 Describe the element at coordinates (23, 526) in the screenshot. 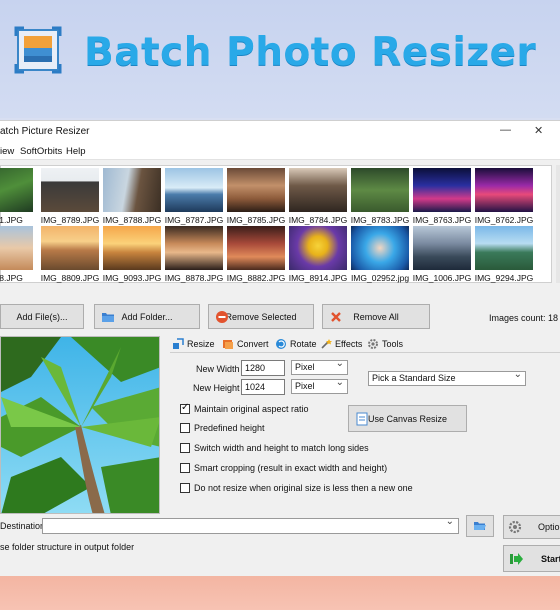

I see `destination-label: Destination` at that location.